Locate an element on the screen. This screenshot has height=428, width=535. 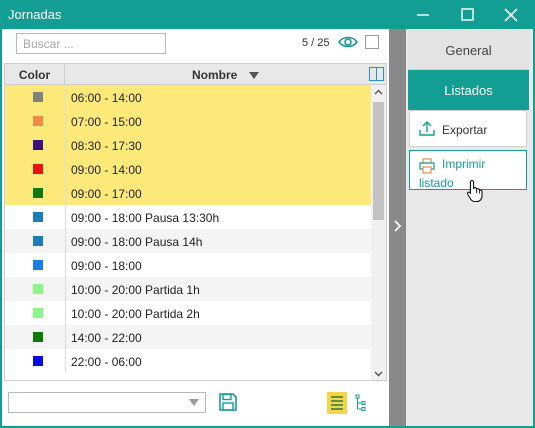
shift-name: 09:00 - 17:00 is located at coordinates (106, 194).